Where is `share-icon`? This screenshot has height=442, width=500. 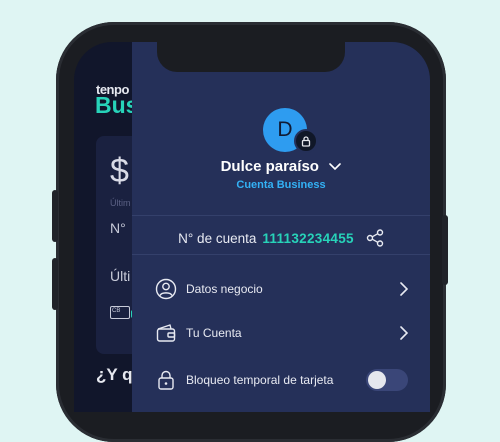 share-icon is located at coordinates (375, 238).